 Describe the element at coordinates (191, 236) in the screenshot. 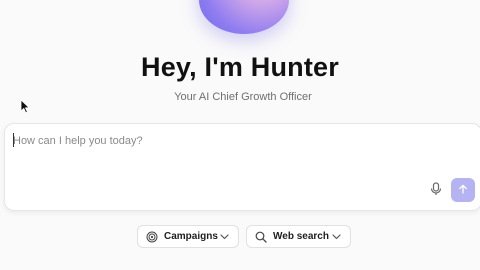

I see `campaigns-label: Campaigns` at that location.